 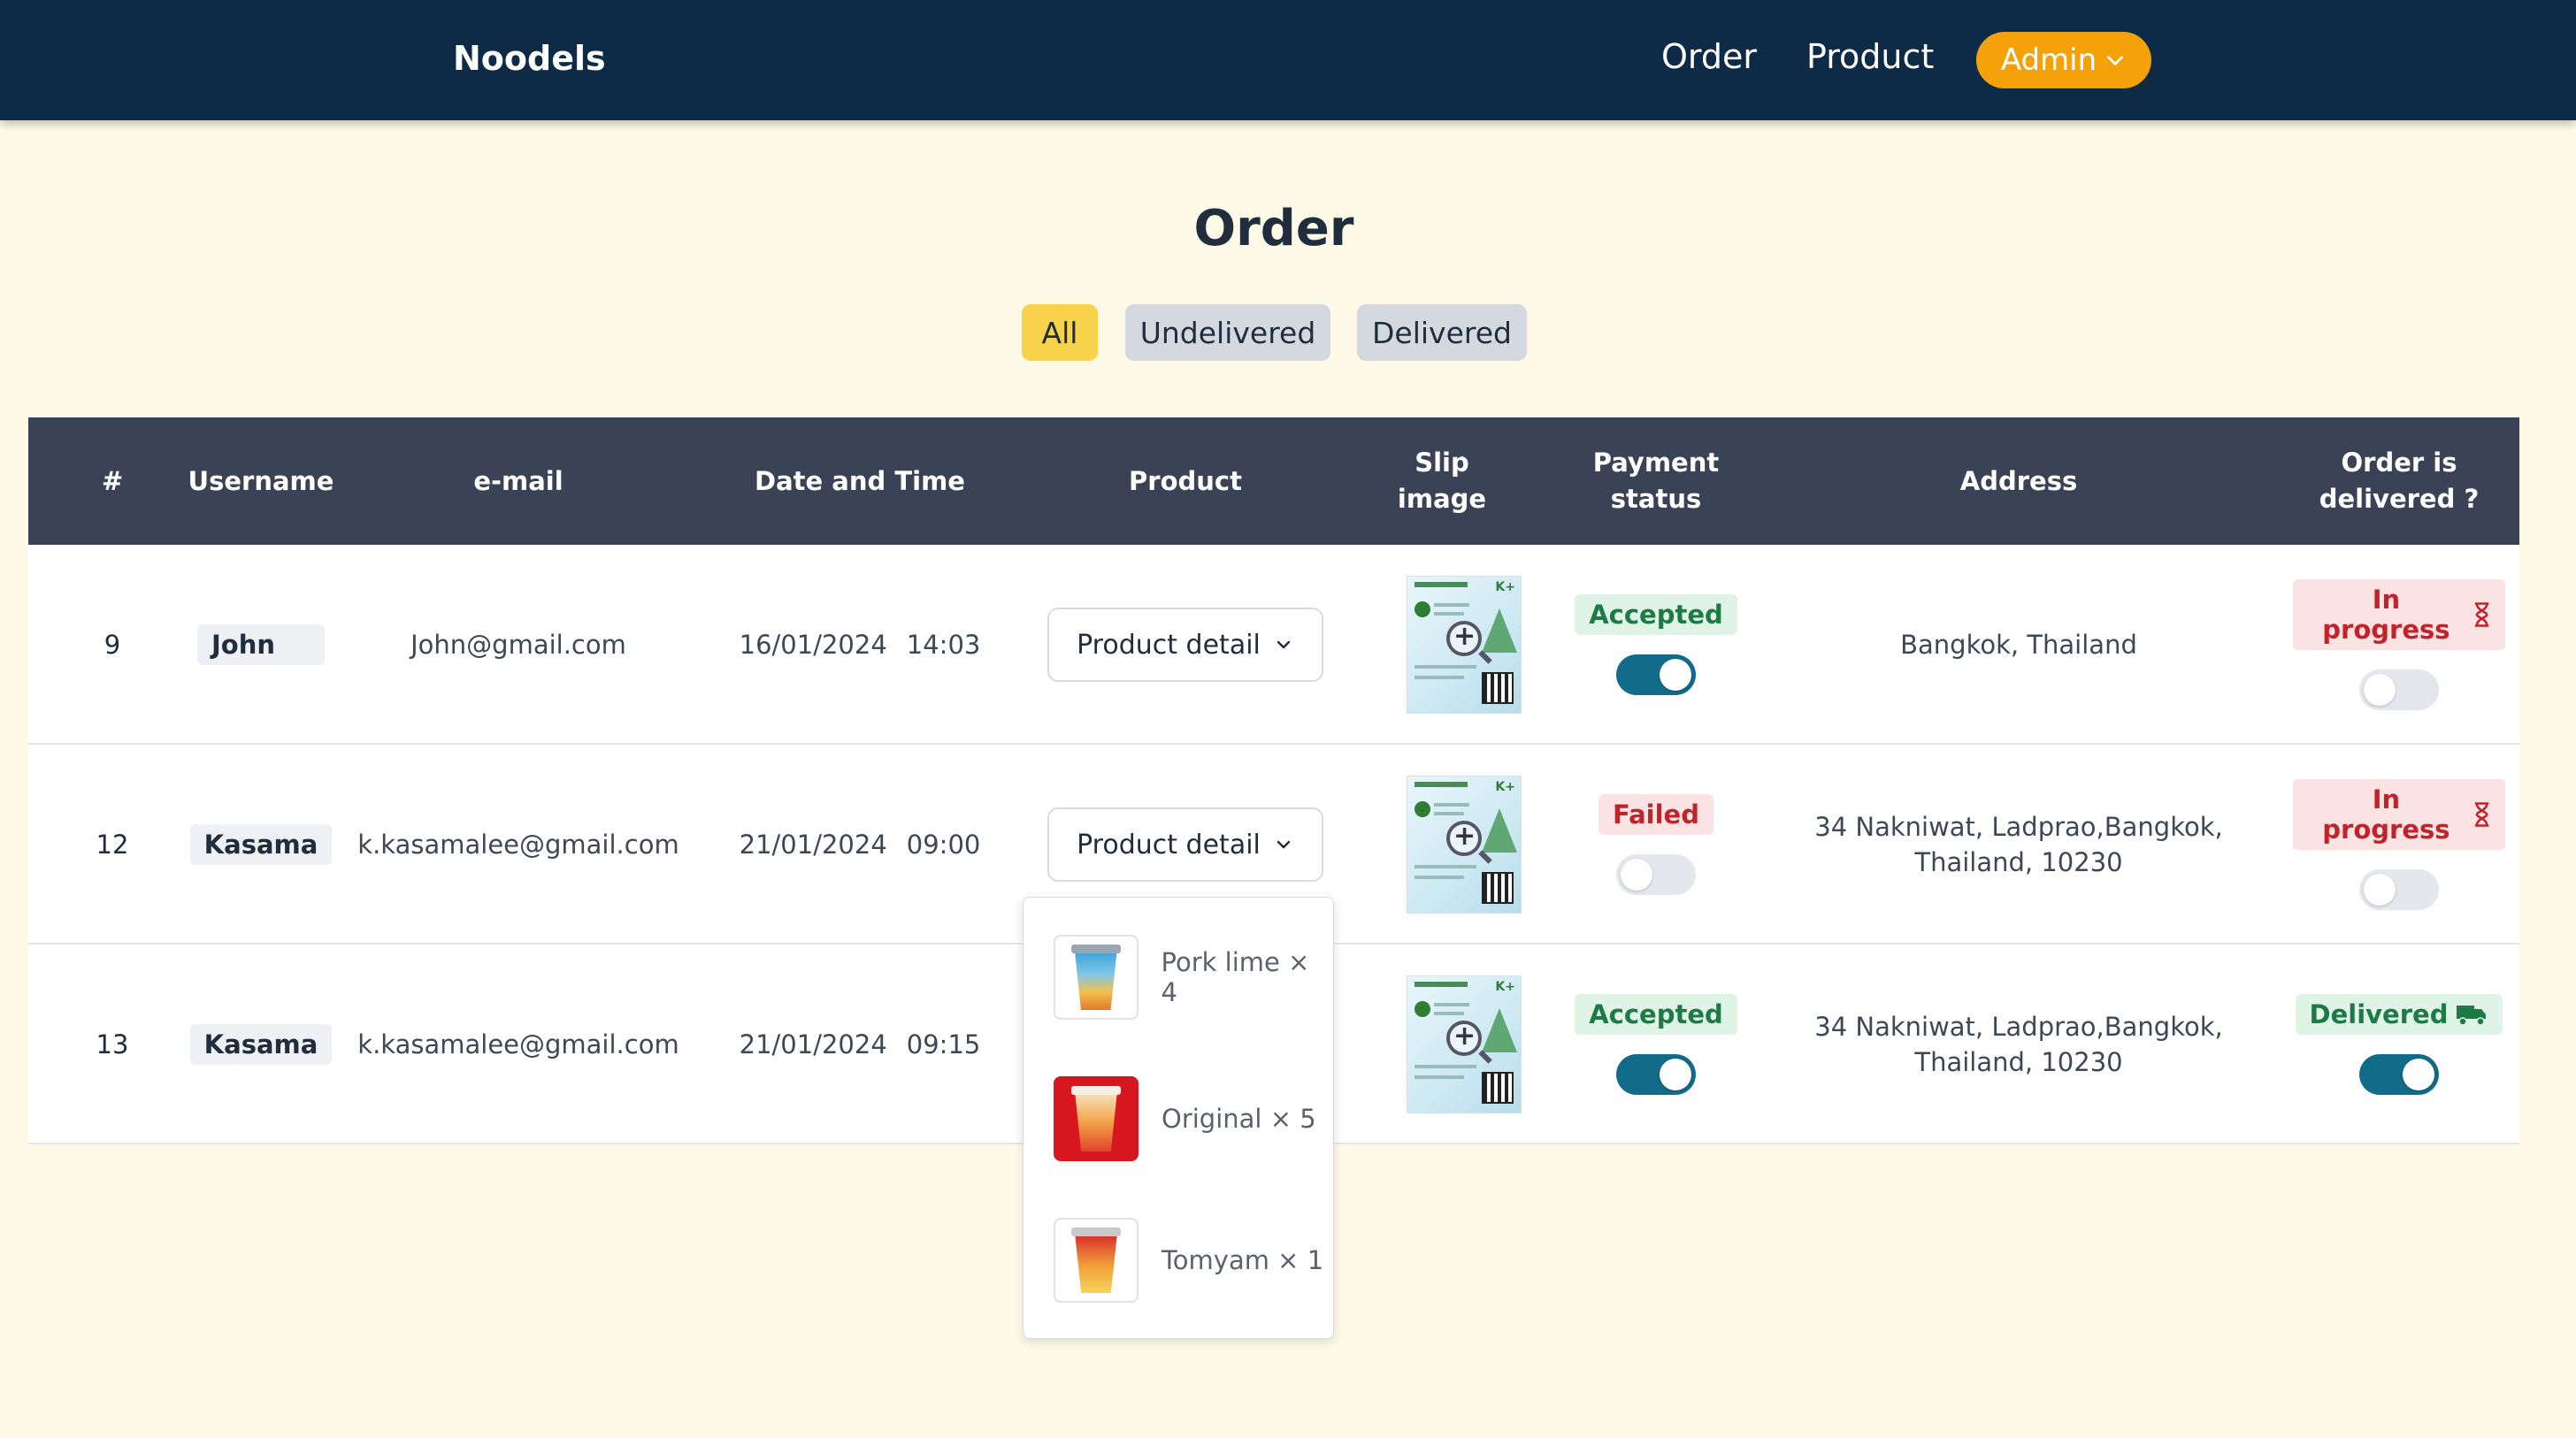 I want to click on header-product: Product, so click(x=1185, y=480).